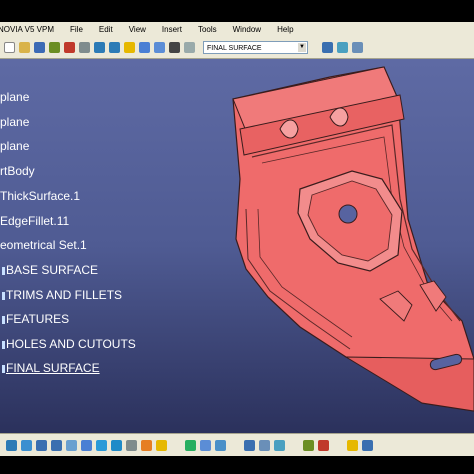 The width and height of the screenshot is (474, 474). I want to click on update-icon, so click(54, 47).